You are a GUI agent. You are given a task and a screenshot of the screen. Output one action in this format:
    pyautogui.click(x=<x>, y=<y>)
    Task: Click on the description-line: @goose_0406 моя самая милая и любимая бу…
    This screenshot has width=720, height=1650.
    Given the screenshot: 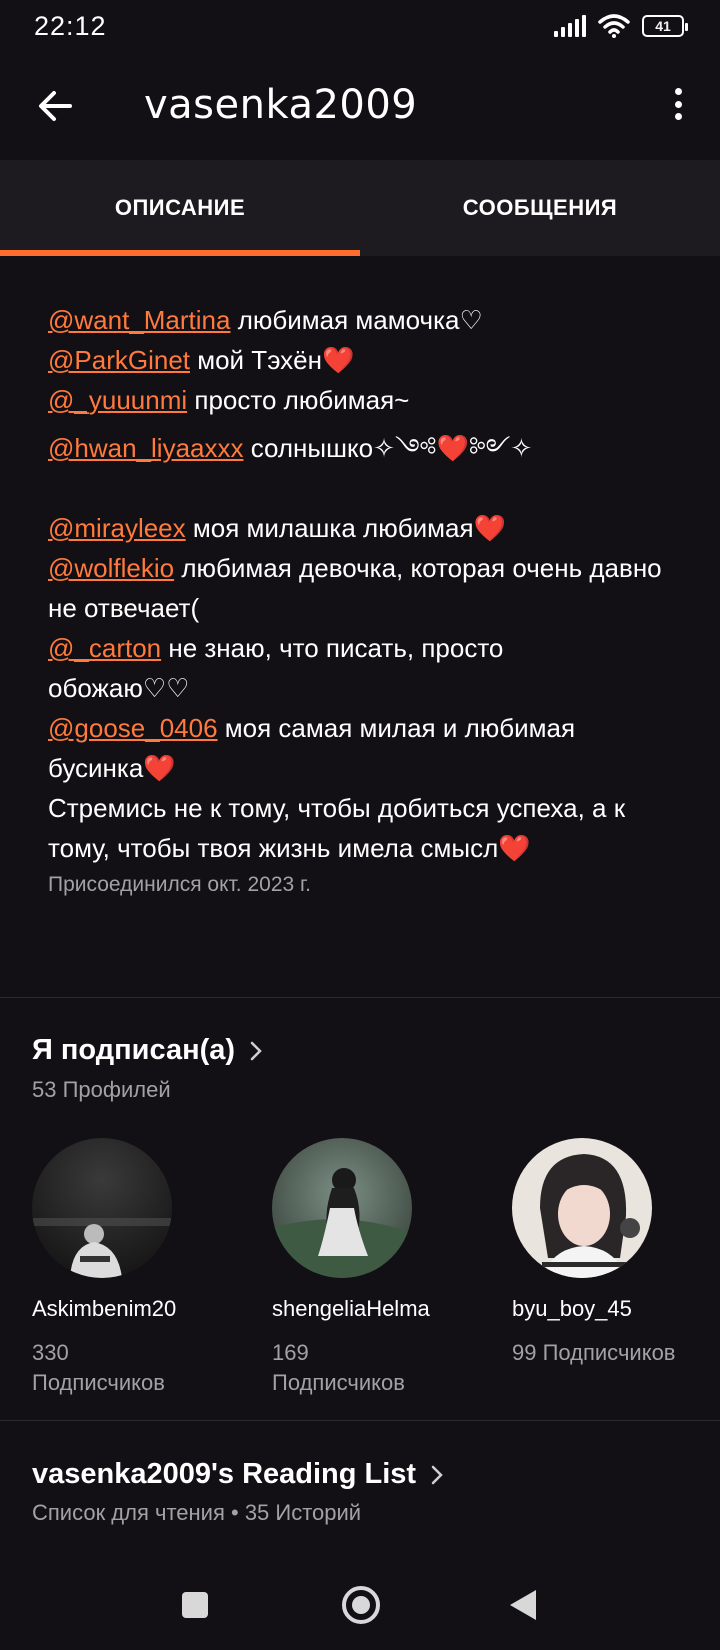 What is the action you would take?
    pyautogui.click(x=312, y=748)
    